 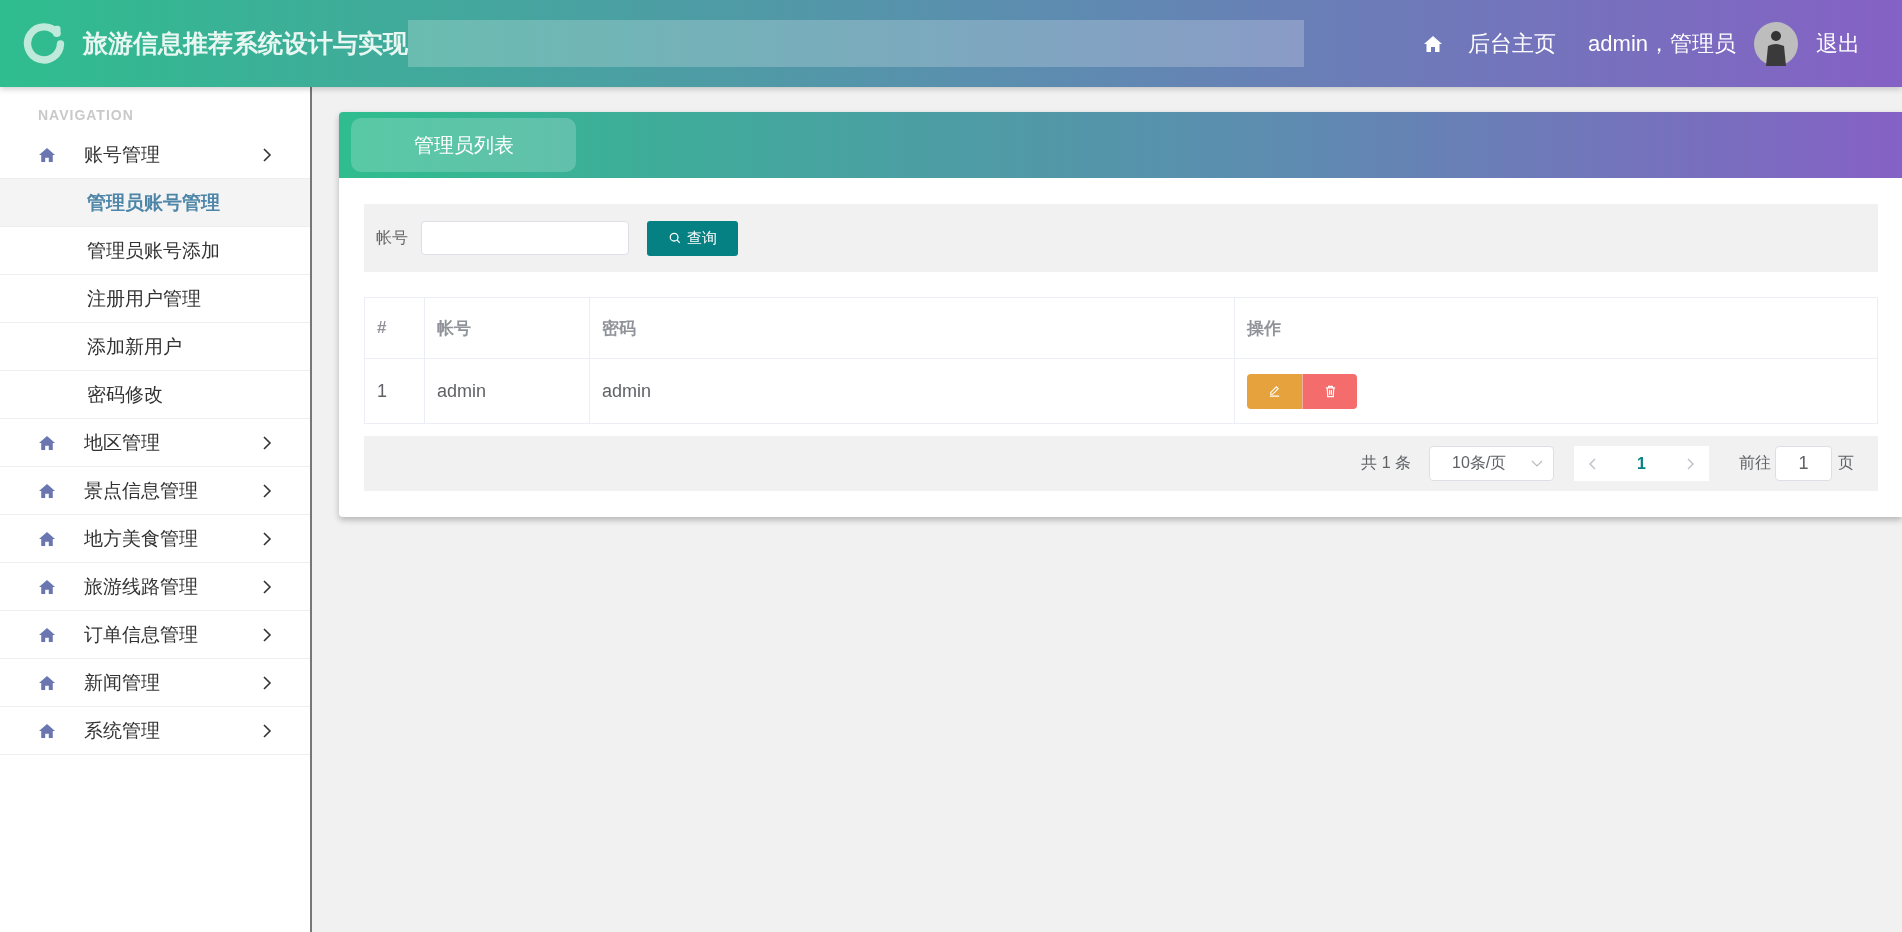 I want to click on column-header: 帐号, so click(x=507, y=328).